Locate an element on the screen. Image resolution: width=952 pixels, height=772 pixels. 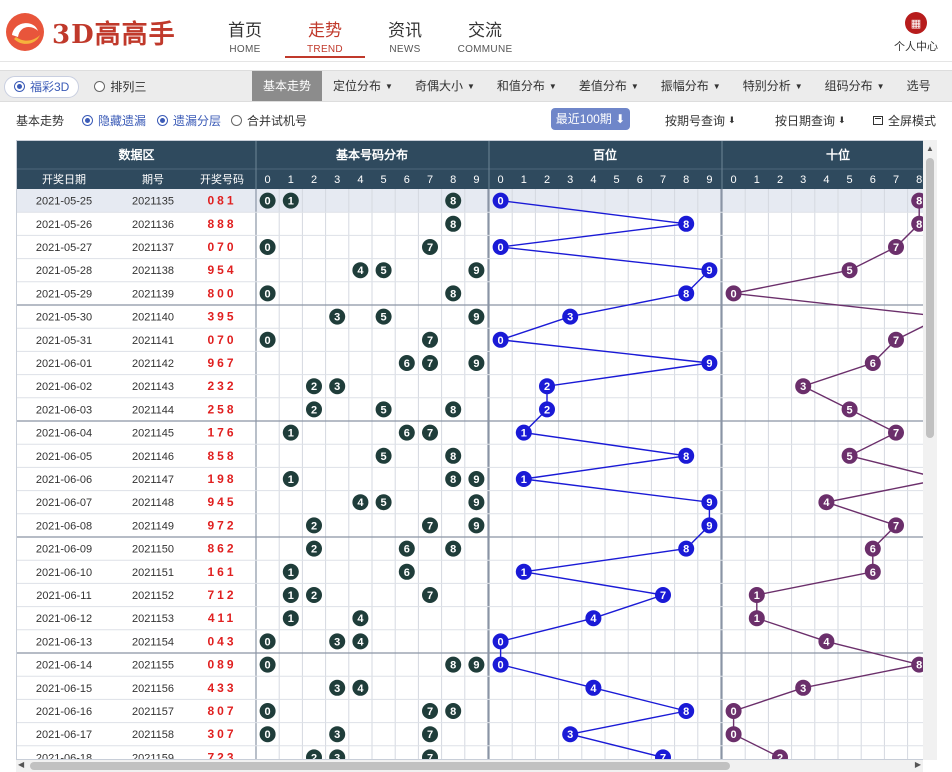
menu-diff: 差值分布 ▼ is located at coordinates (609, 86).